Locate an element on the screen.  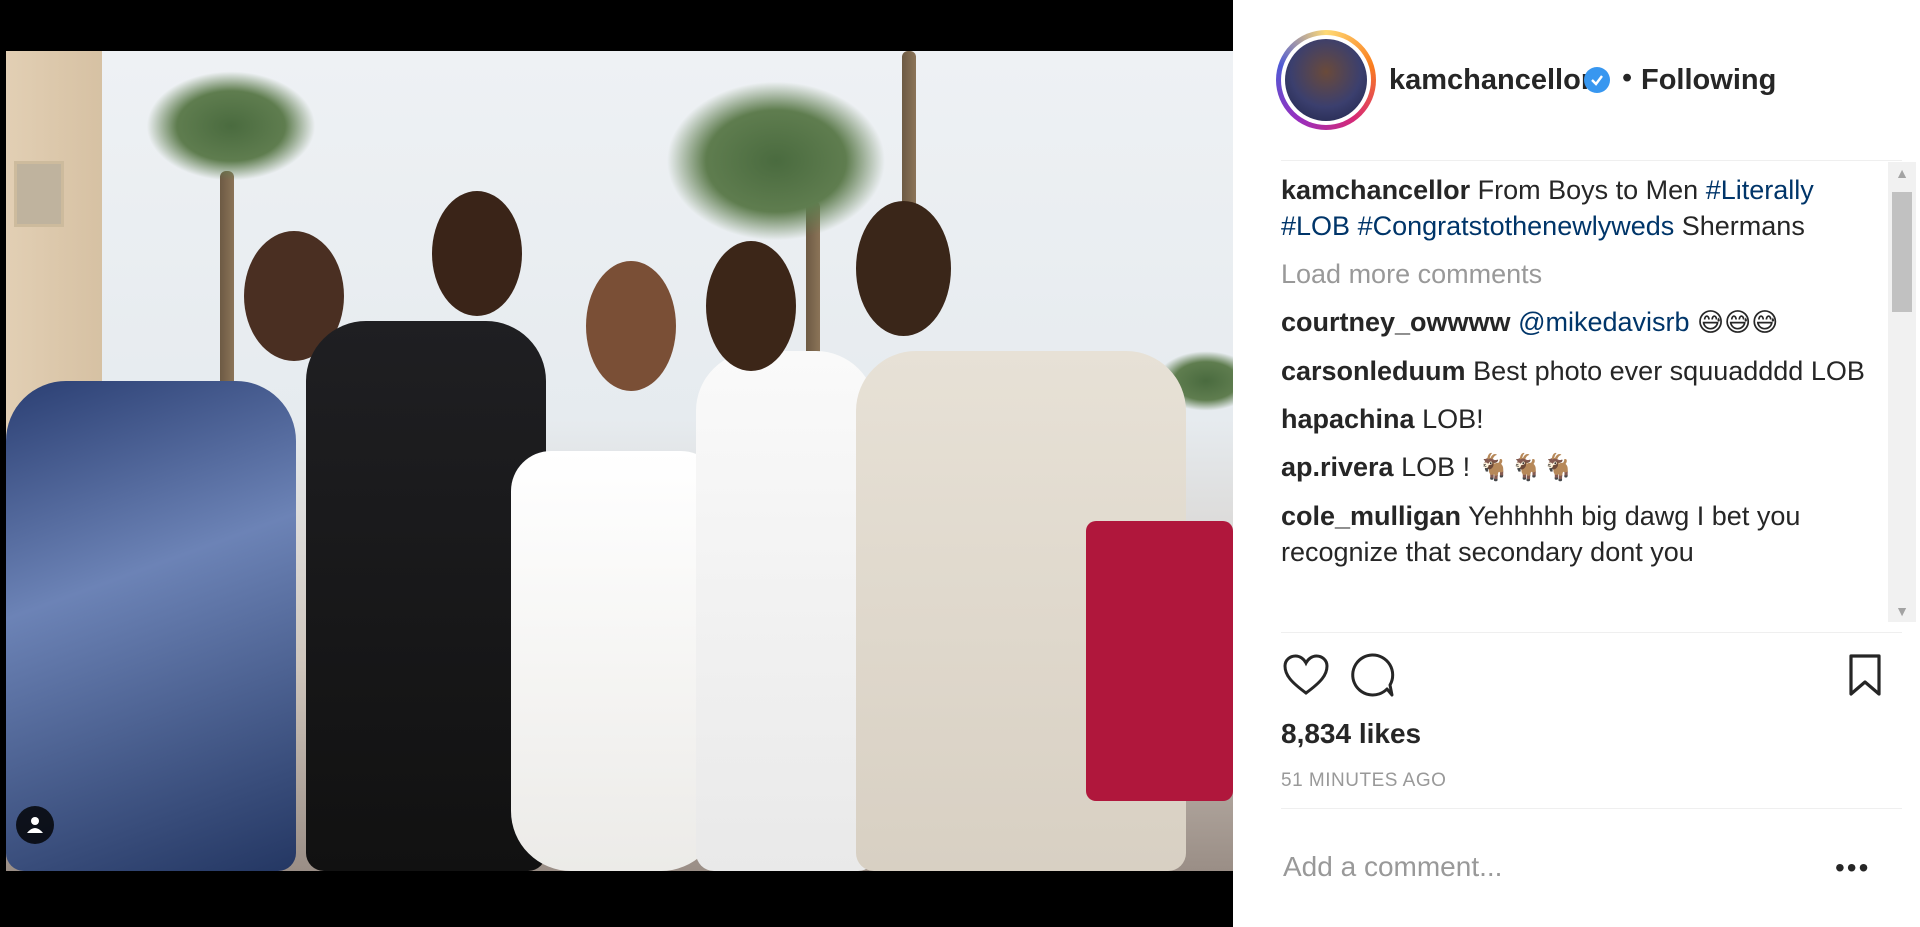
list-item: courtney_owwww @mikedavisrb 😅😅😅 is located at coordinates (1585, 322).